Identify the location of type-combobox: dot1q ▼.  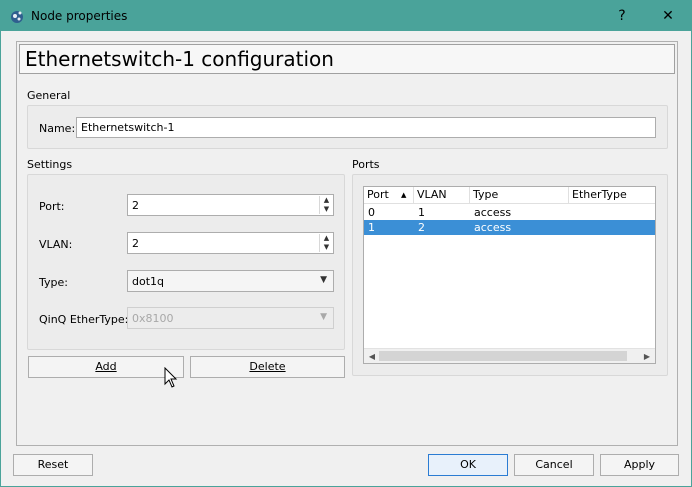
(230, 281).